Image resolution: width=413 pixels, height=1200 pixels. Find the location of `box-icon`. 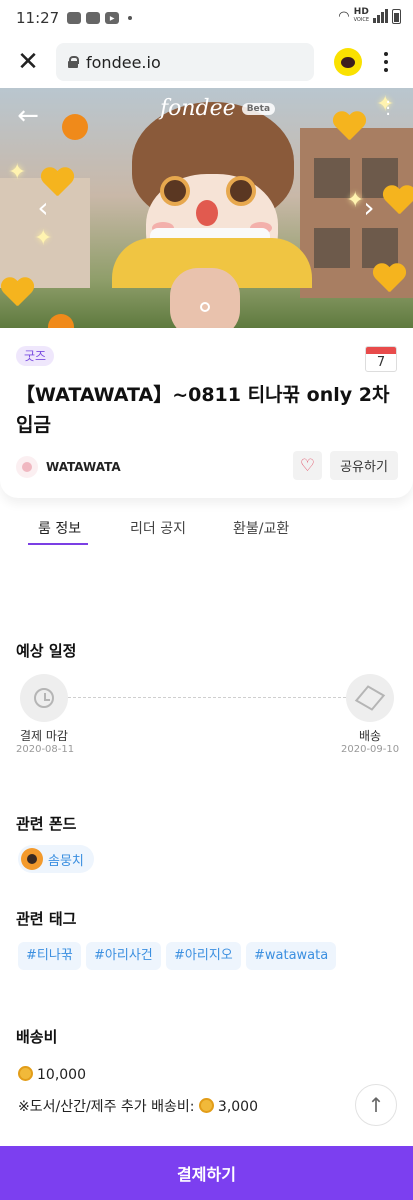

box-icon is located at coordinates (370, 698).